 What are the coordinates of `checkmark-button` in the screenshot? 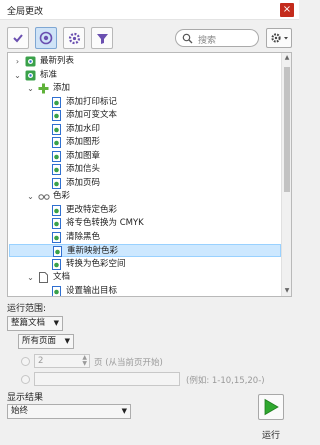 It's located at (18, 38).